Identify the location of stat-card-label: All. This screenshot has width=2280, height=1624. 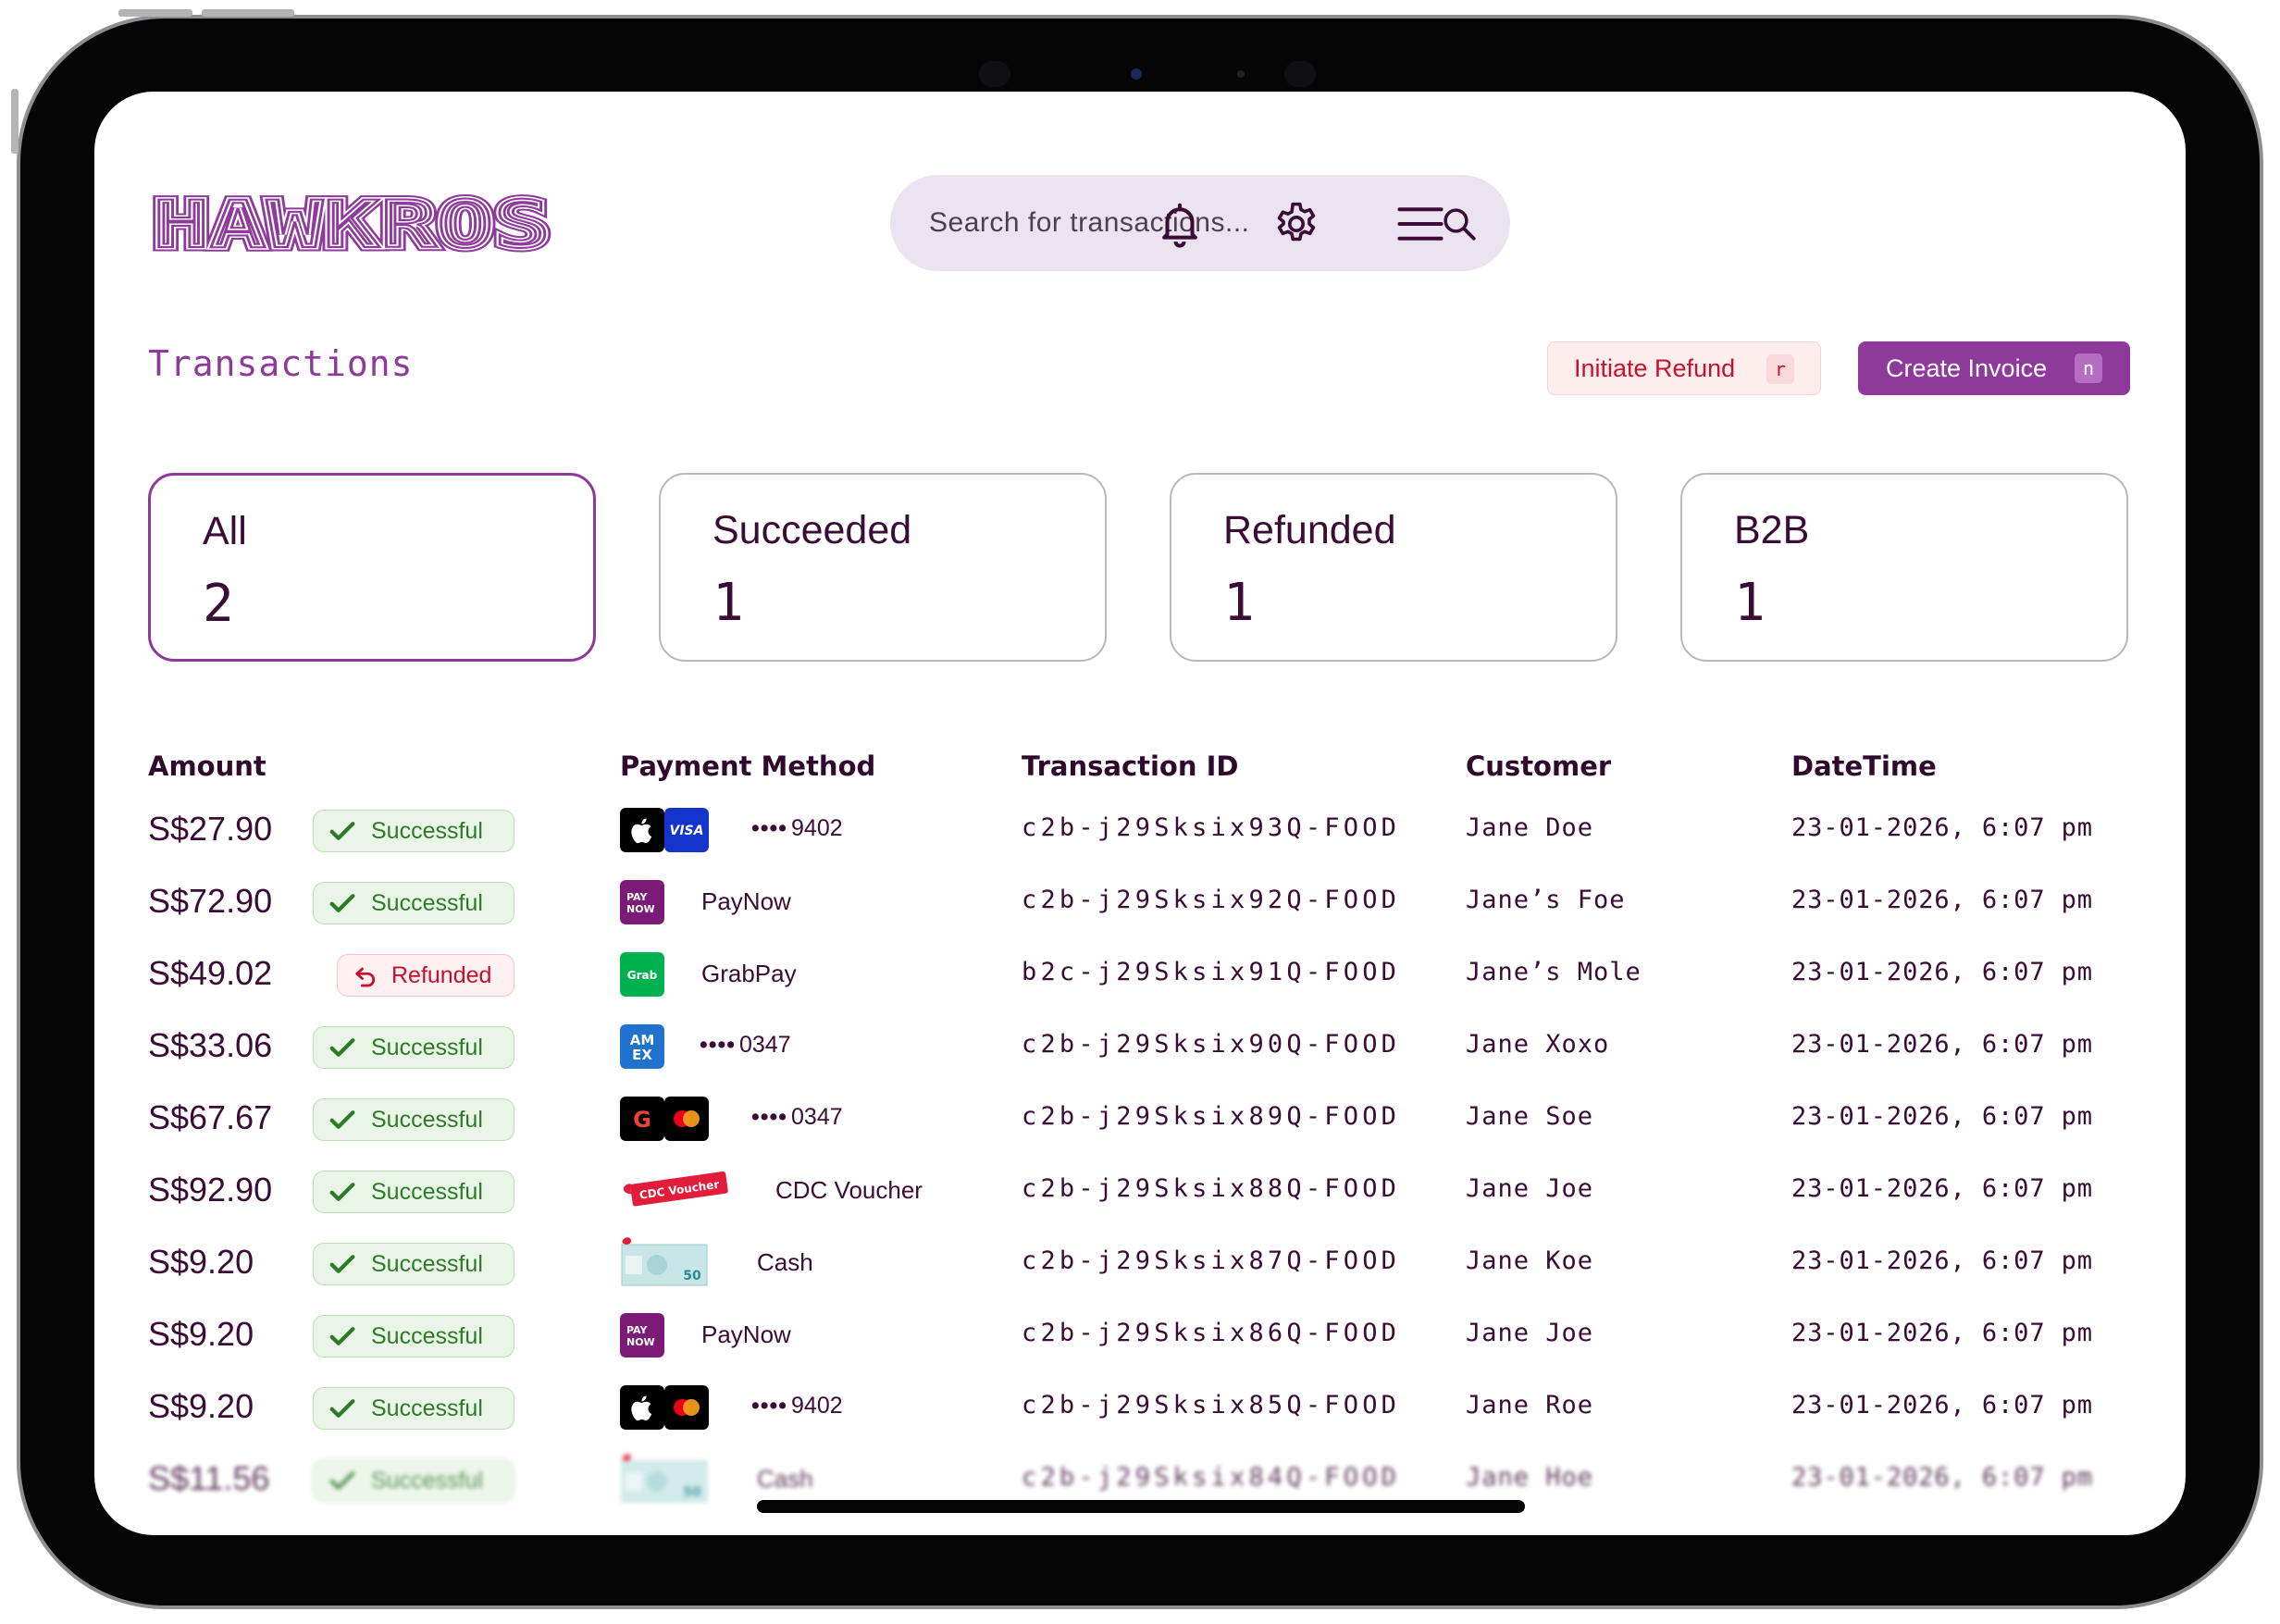
(225, 531).